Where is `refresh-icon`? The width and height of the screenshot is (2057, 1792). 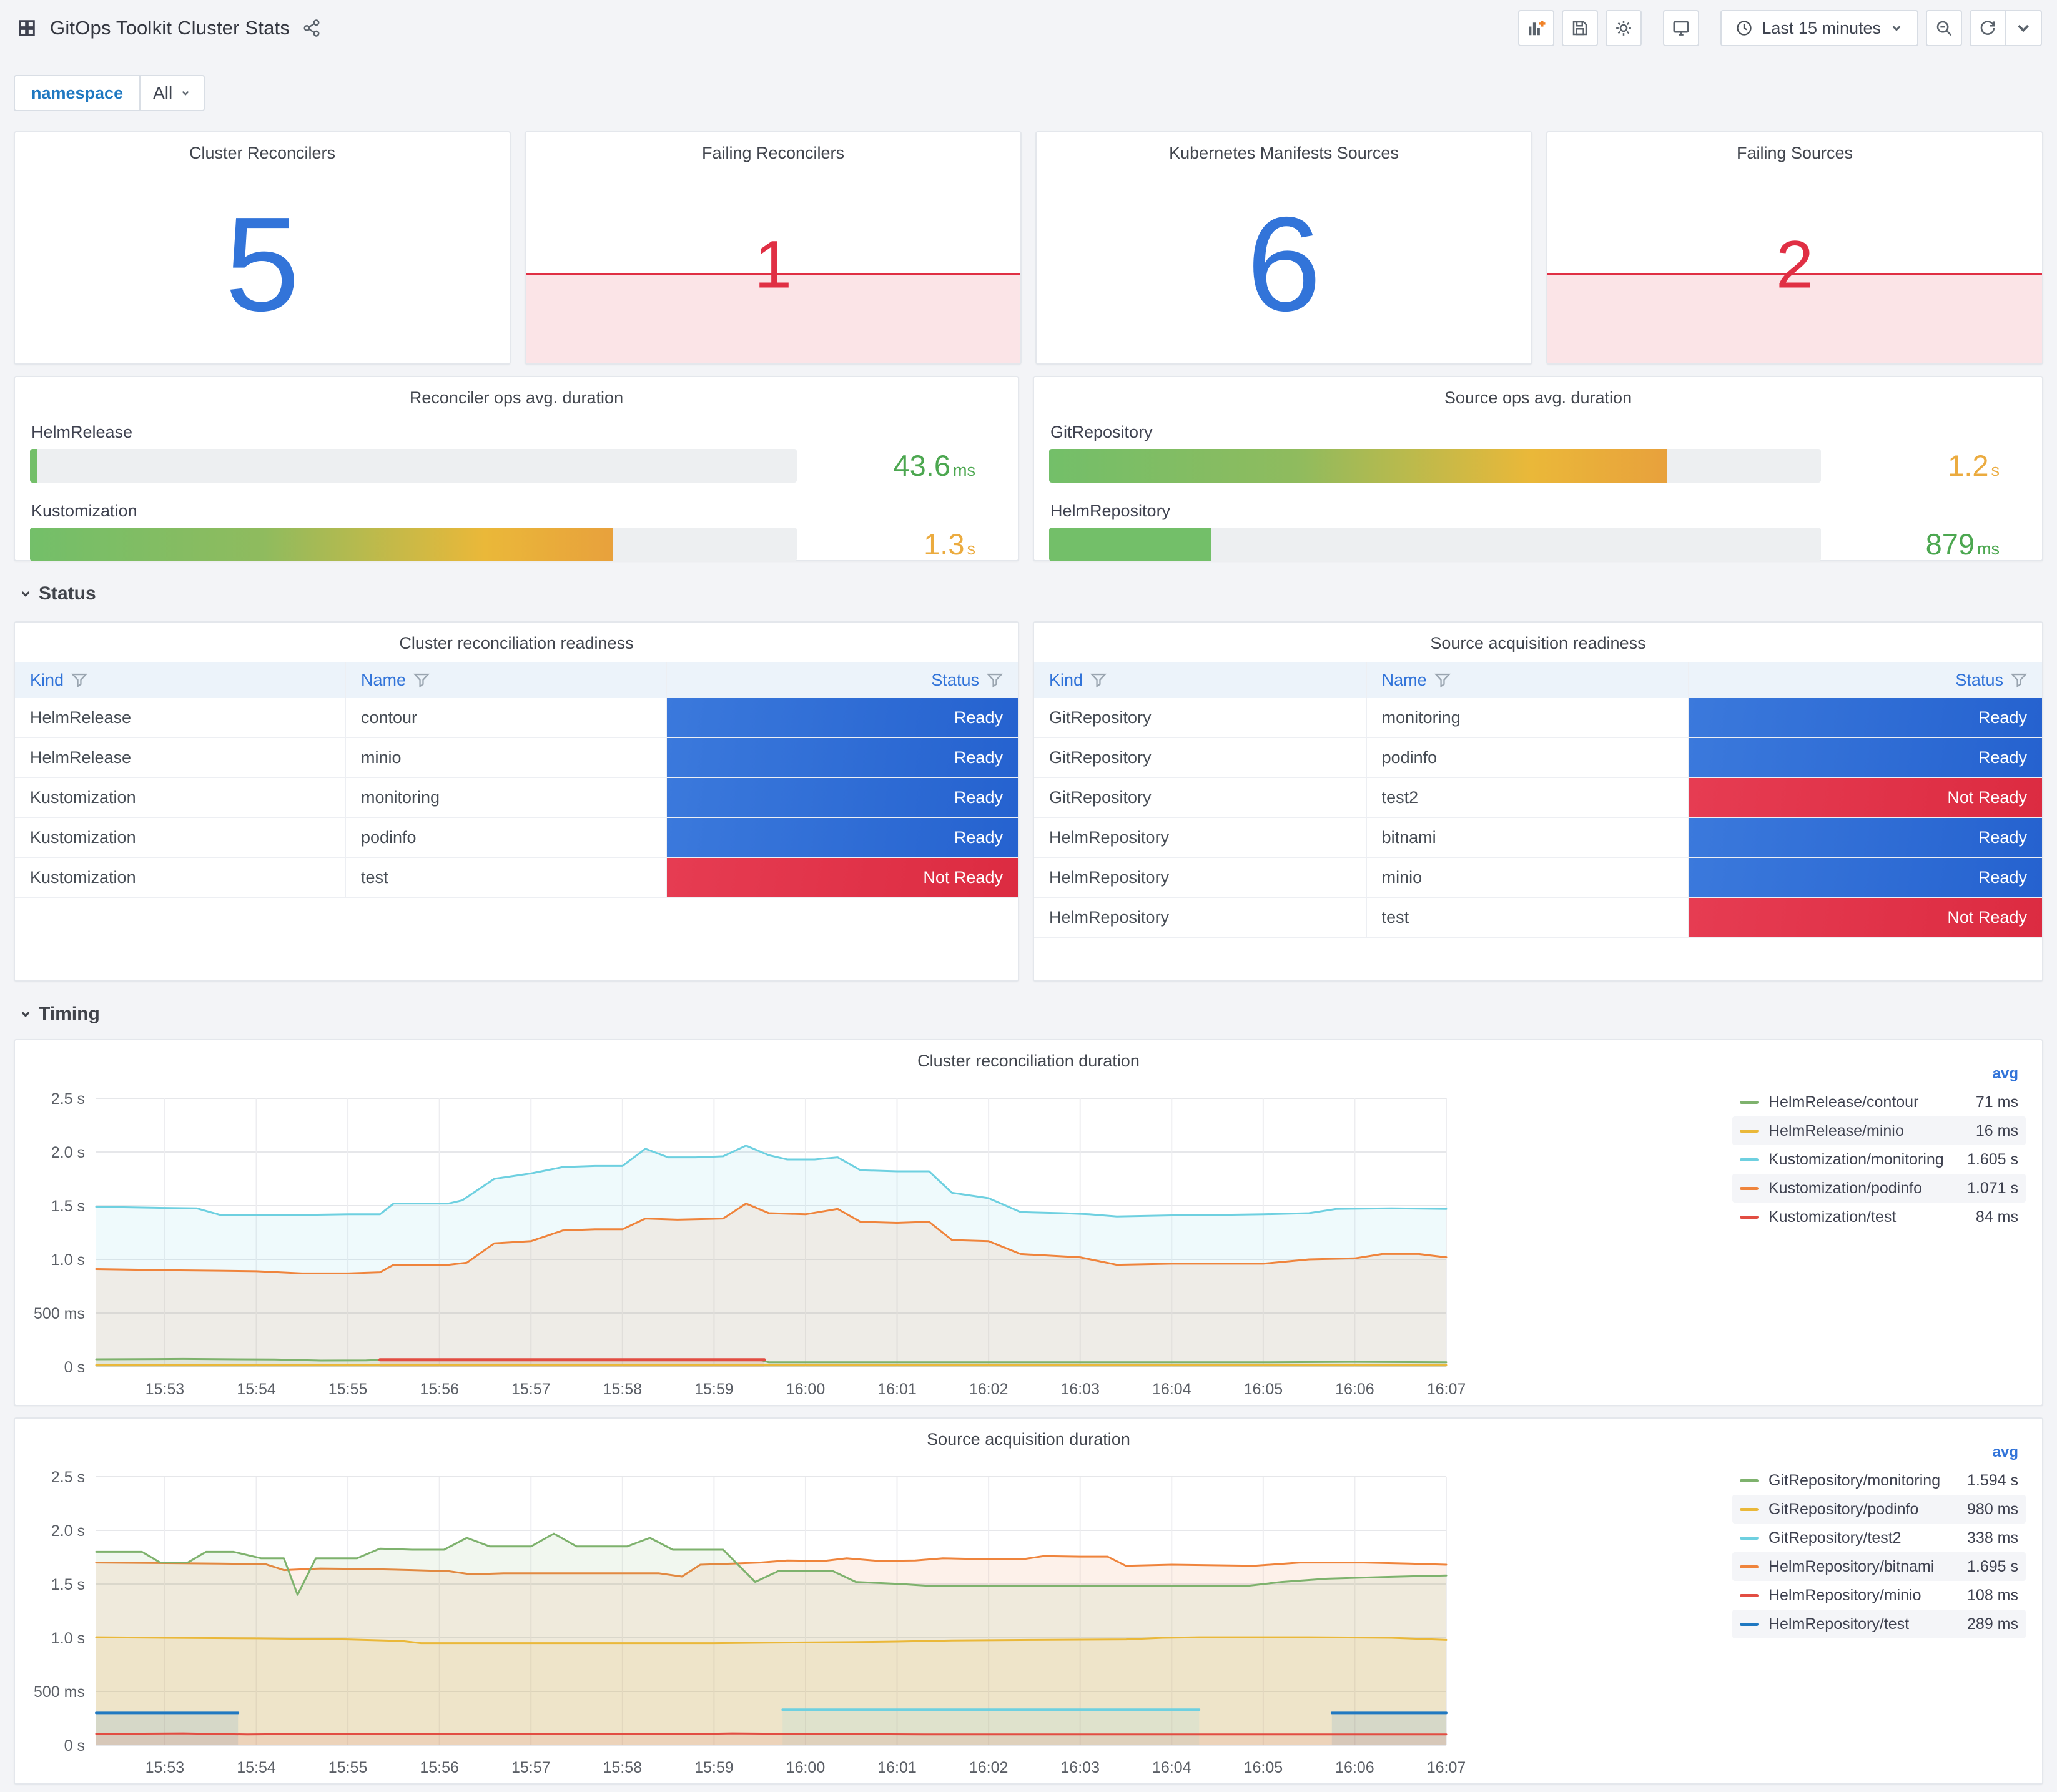
refresh-icon is located at coordinates (1987, 28).